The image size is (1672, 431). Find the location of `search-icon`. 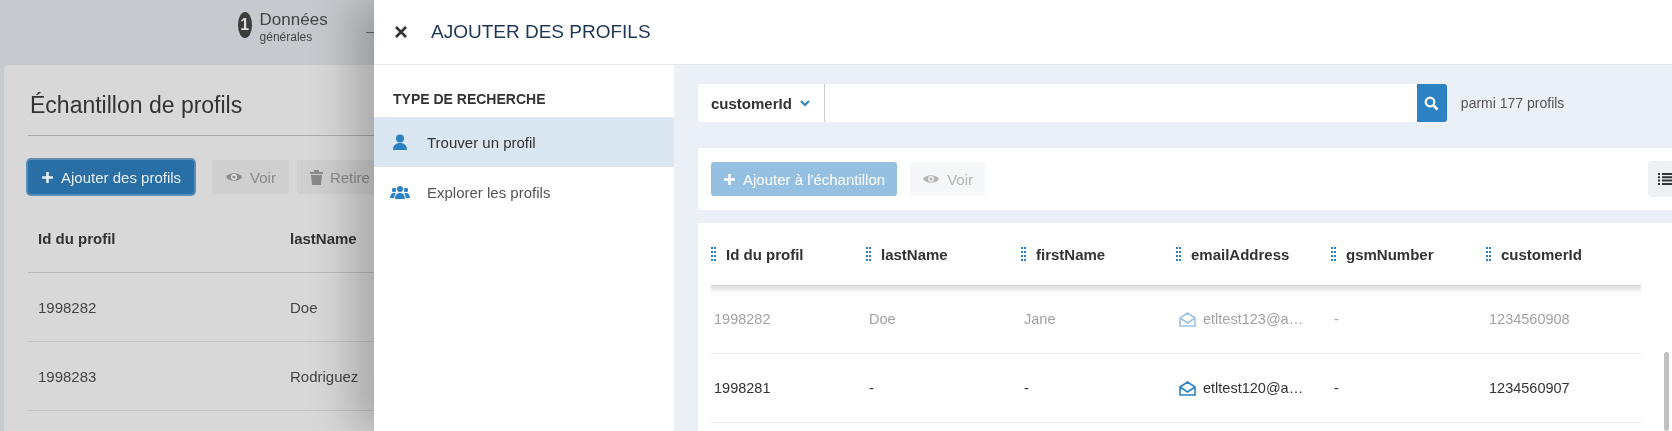

search-icon is located at coordinates (1432, 103).